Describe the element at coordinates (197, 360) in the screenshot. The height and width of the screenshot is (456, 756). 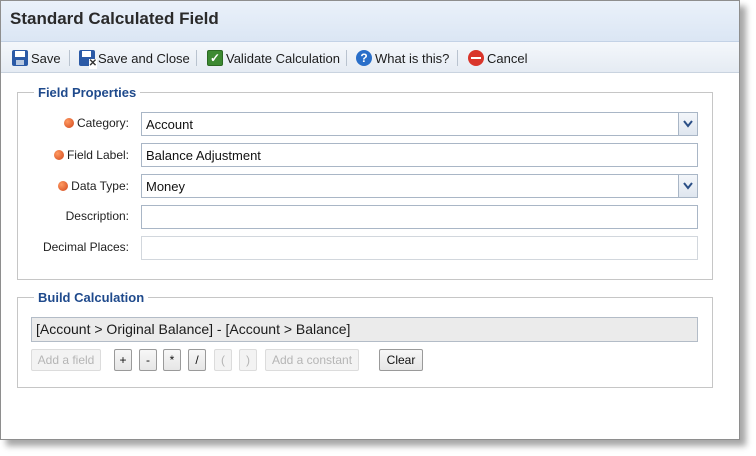
I see `divide-button: /` at that location.